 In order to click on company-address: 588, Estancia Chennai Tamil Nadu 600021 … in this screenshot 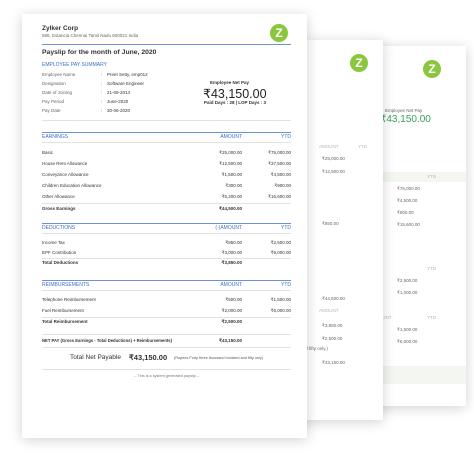, I will do `click(90, 35)`.